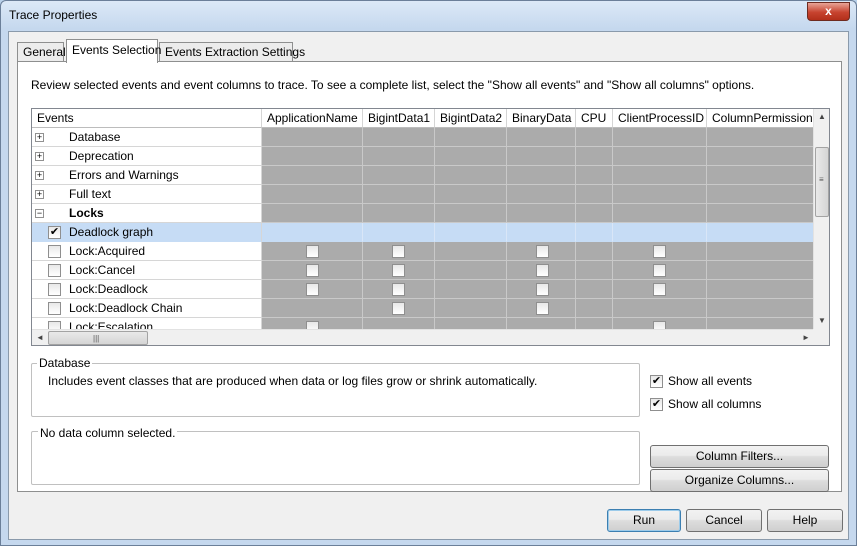 The height and width of the screenshot is (546, 857). What do you see at coordinates (147, 251) in the screenshot?
I see `event-name-cell: Lock:Acquired` at bounding box center [147, 251].